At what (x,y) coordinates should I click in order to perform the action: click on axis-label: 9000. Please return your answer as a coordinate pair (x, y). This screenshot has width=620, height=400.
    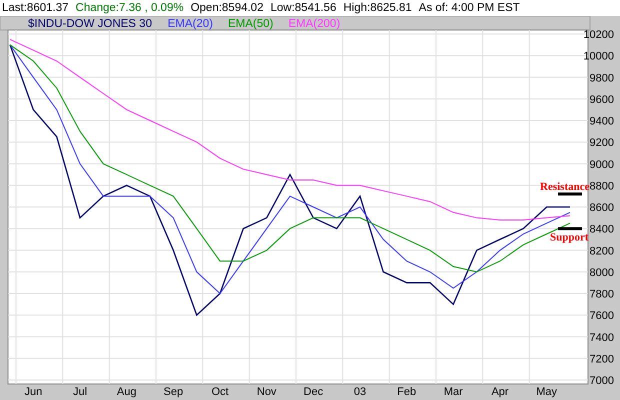
    Looking at the image, I should click on (602, 164).